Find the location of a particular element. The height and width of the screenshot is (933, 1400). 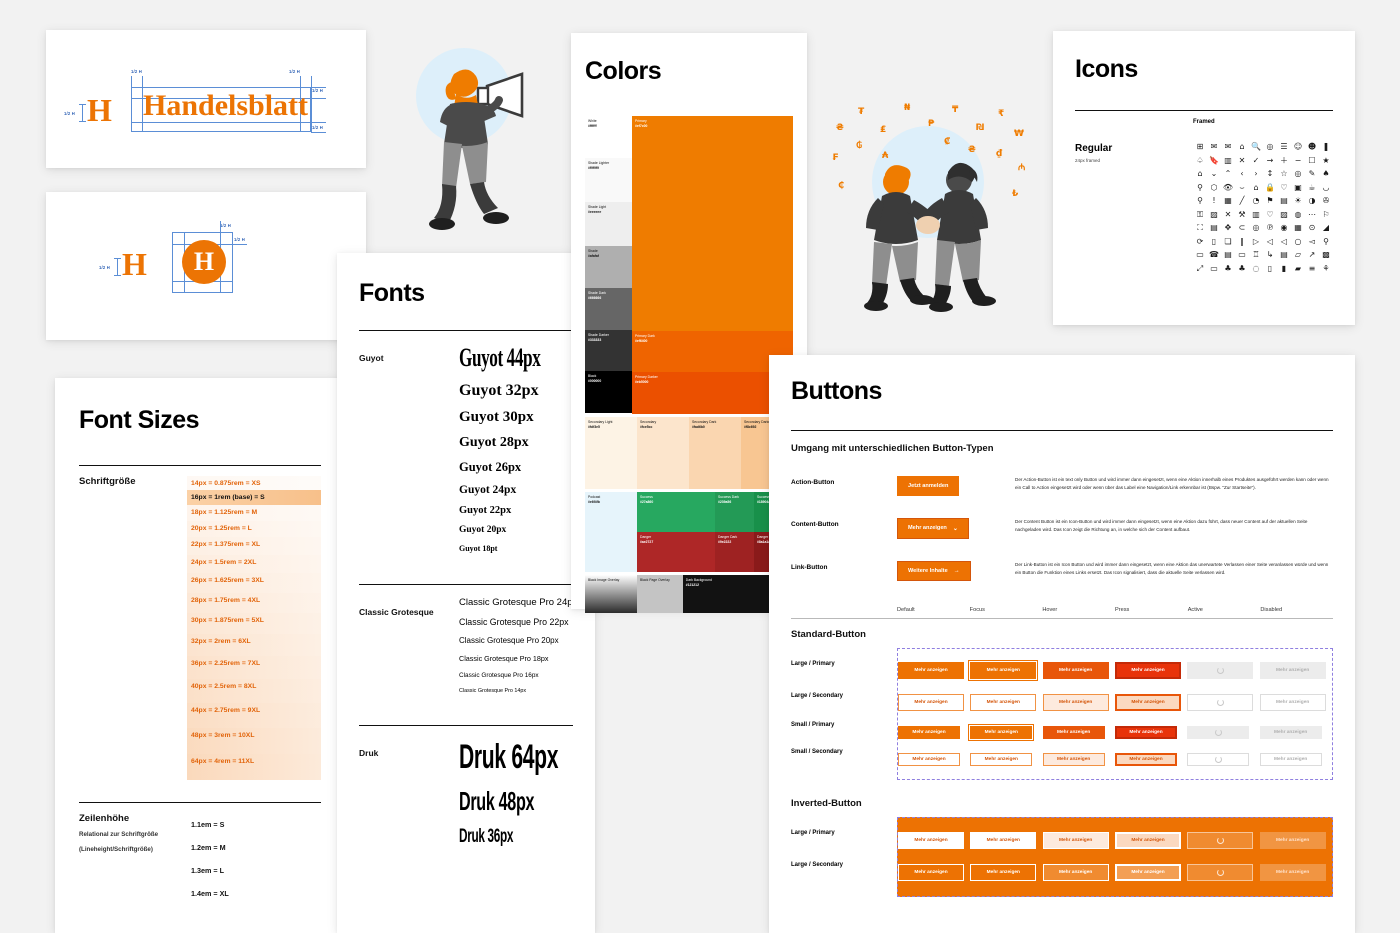

icon-cell: ⌣ is located at coordinates (1242, 187).